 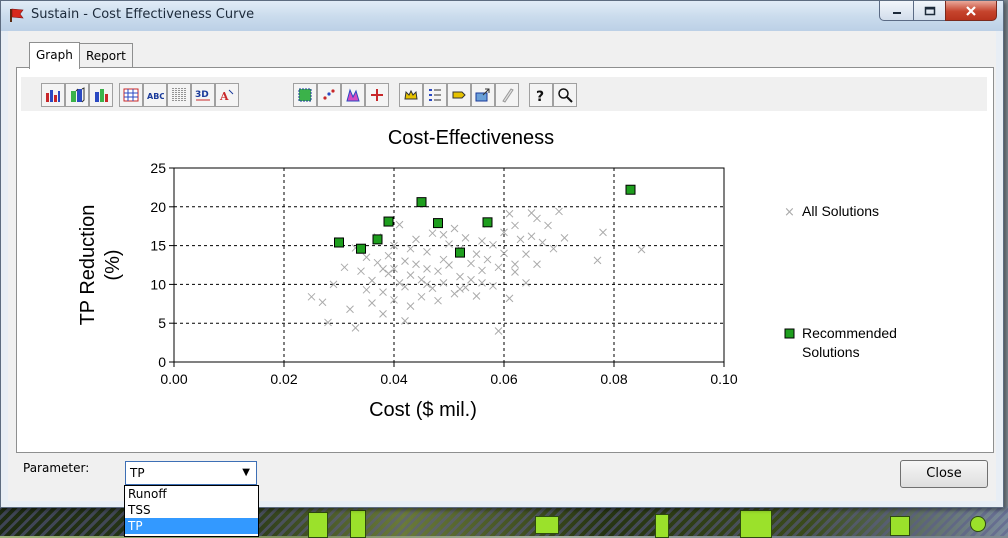 What do you see at coordinates (137, 473) in the screenshot?
I see `parameter-select-value: TP` at bounding box center [137, 473].